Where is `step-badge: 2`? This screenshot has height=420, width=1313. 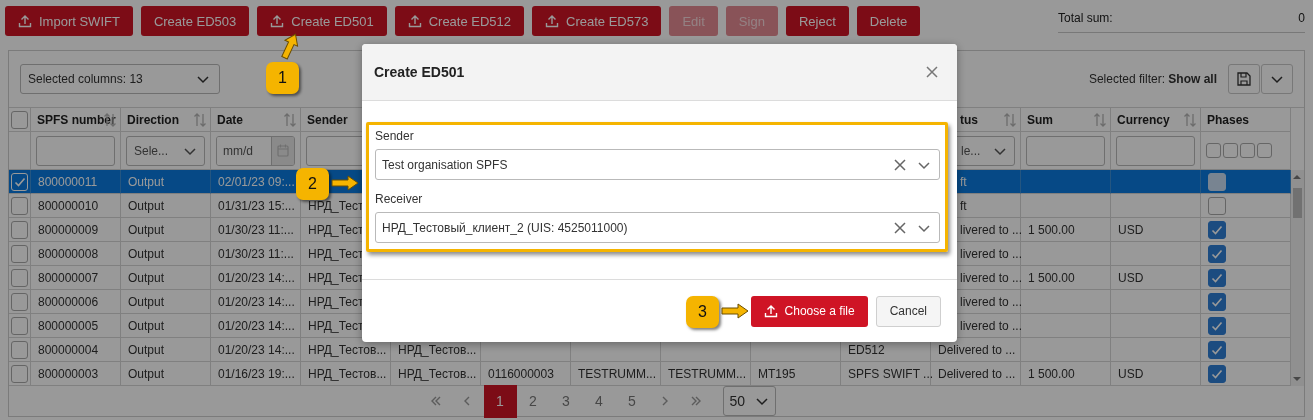 step-badge: 2 is located at coordinates (312, 184).